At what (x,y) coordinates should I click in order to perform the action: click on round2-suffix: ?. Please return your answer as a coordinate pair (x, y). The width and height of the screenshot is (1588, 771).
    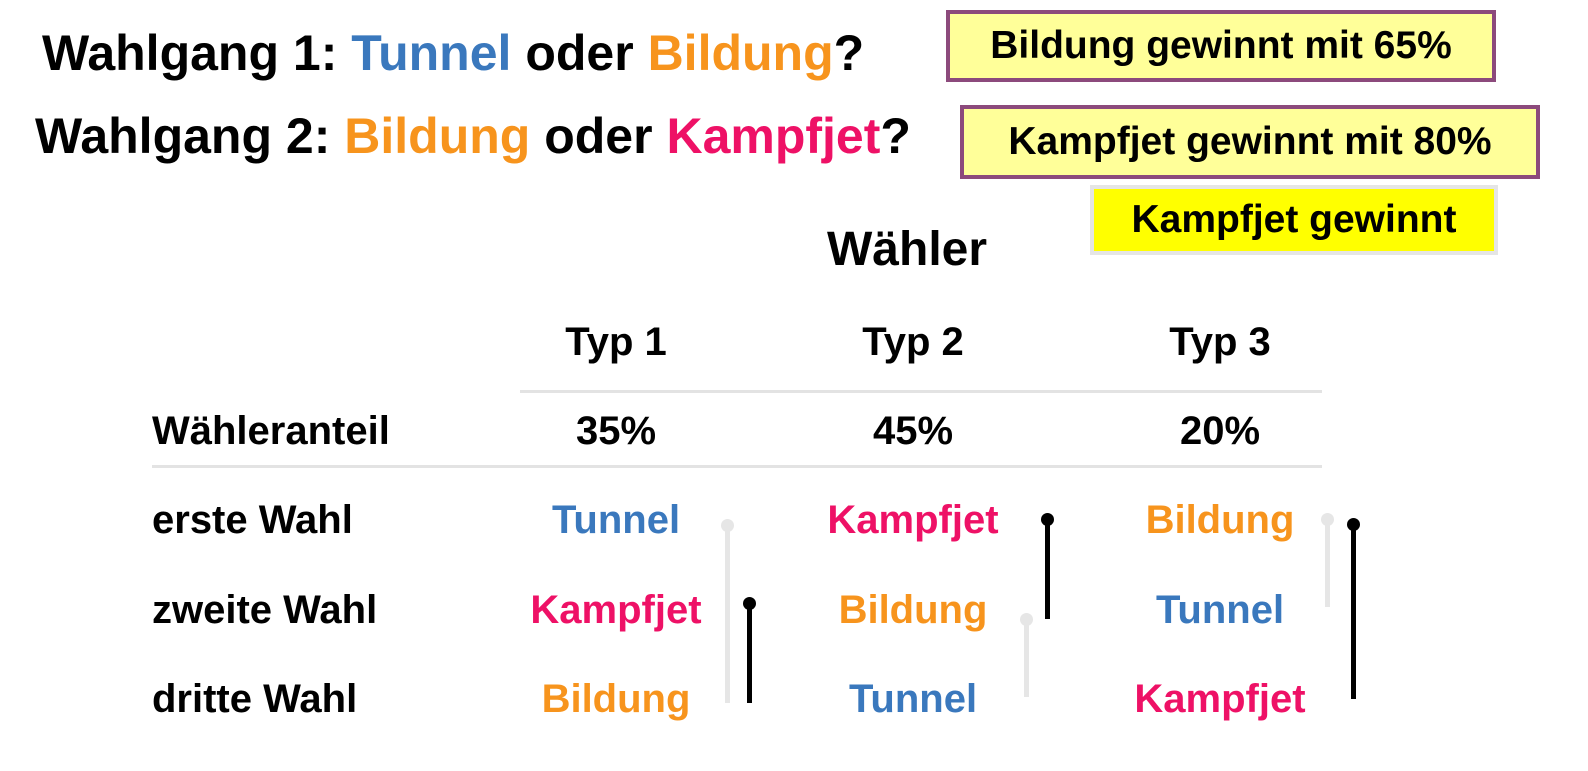
    Looking at the image, I should click on (895, 136).